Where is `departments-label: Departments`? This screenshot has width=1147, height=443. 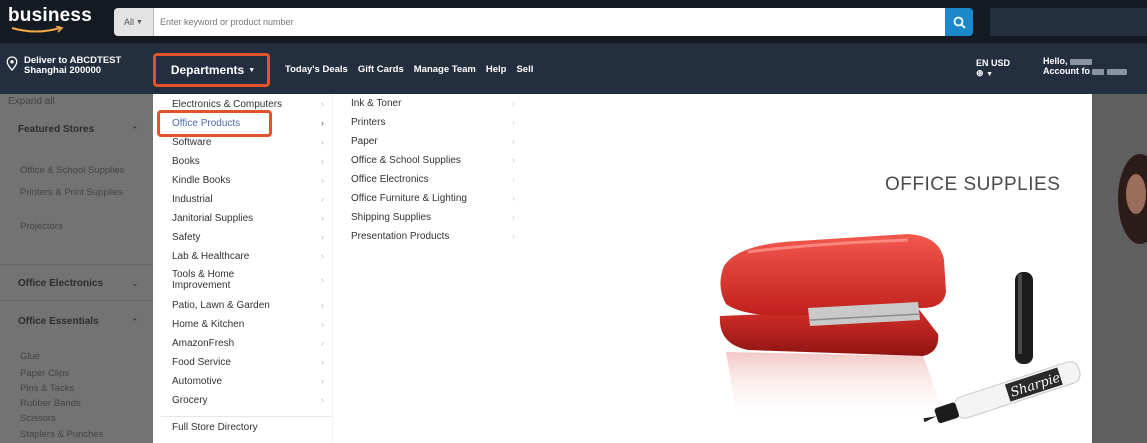 departments-label: Departments is located at coordinates (207, 70).